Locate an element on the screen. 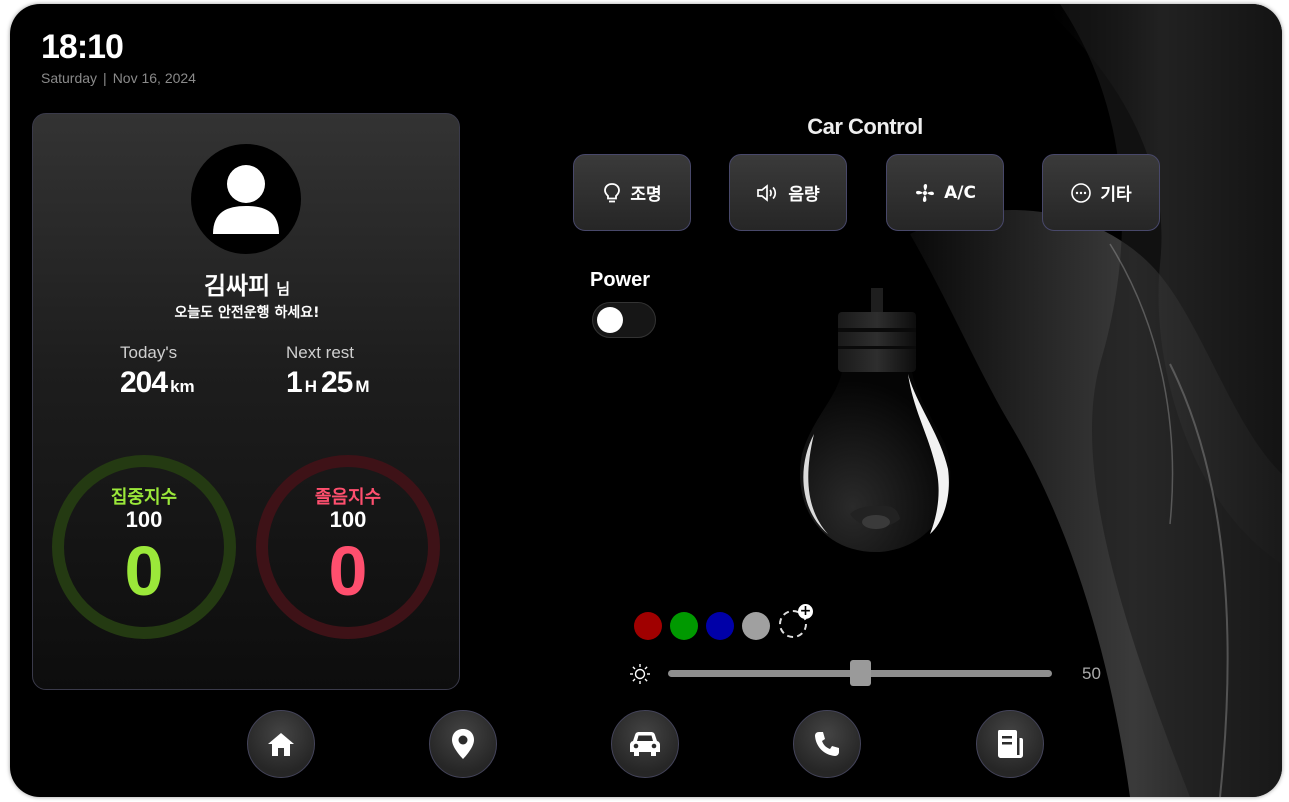 The height and width of the screenshot is (802, 1289). today-distance: 204 km is located at coordinates (159, 383).